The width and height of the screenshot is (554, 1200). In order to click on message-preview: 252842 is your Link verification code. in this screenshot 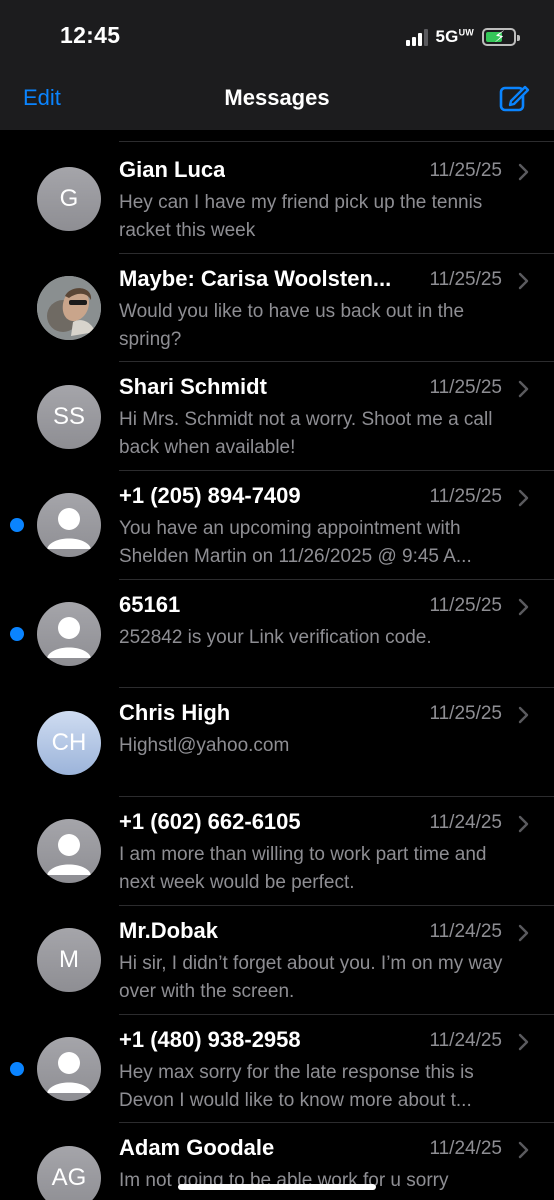, I will do `click(275, 637)`.